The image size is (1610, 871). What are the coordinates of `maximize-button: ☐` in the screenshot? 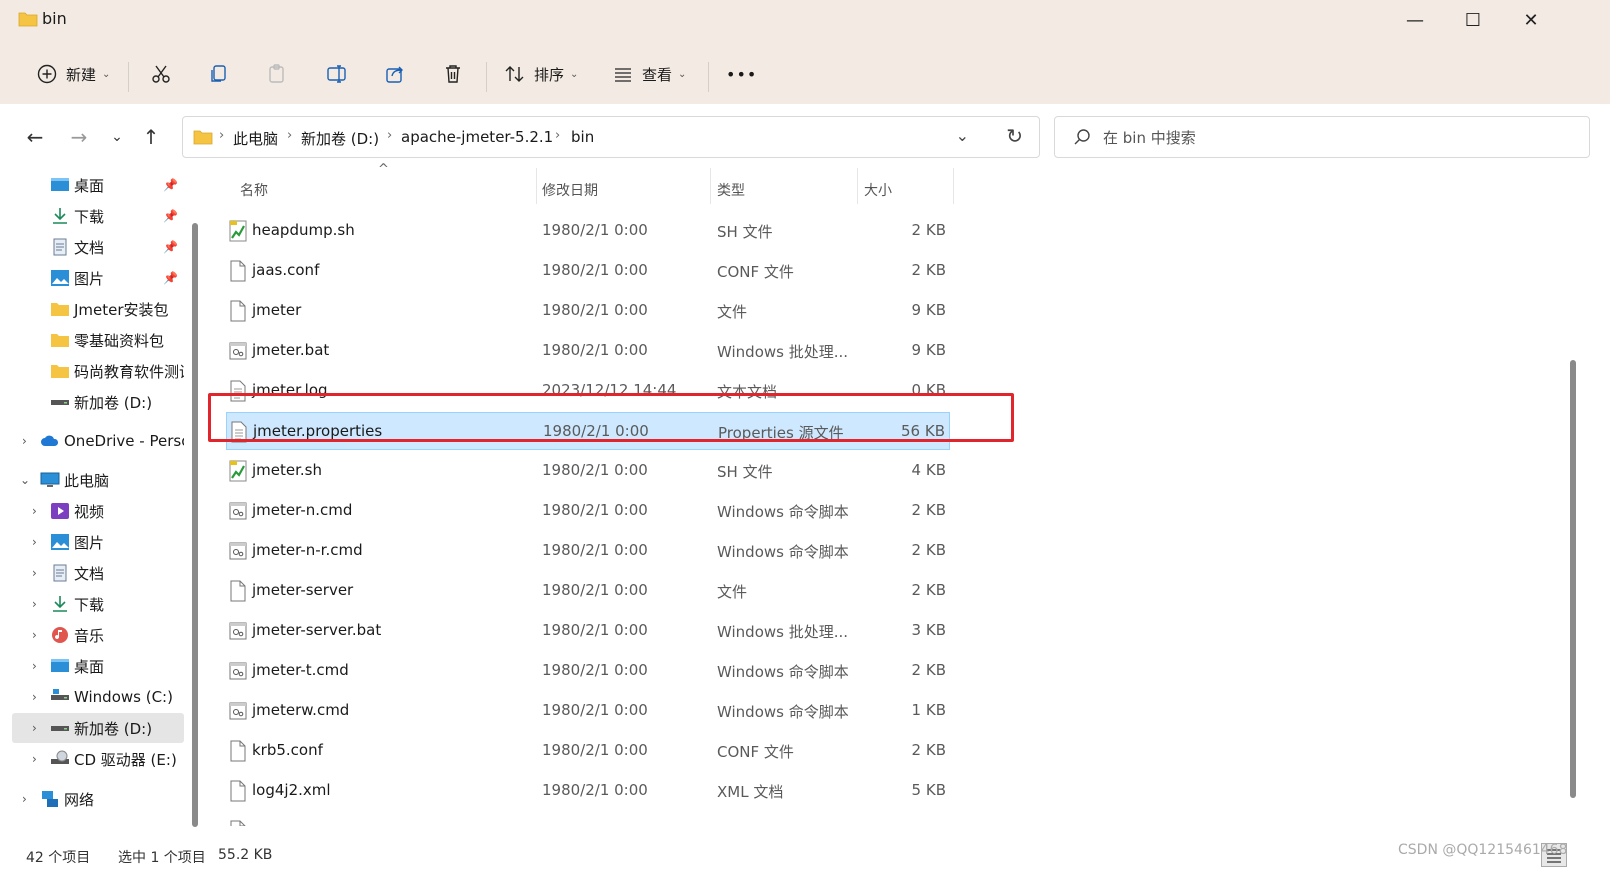 It's located at (1473, 20).